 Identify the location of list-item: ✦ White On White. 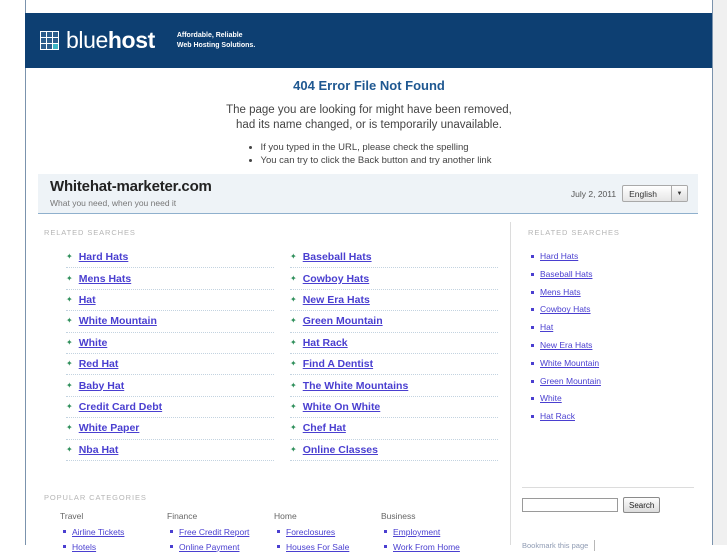
(394, 408).